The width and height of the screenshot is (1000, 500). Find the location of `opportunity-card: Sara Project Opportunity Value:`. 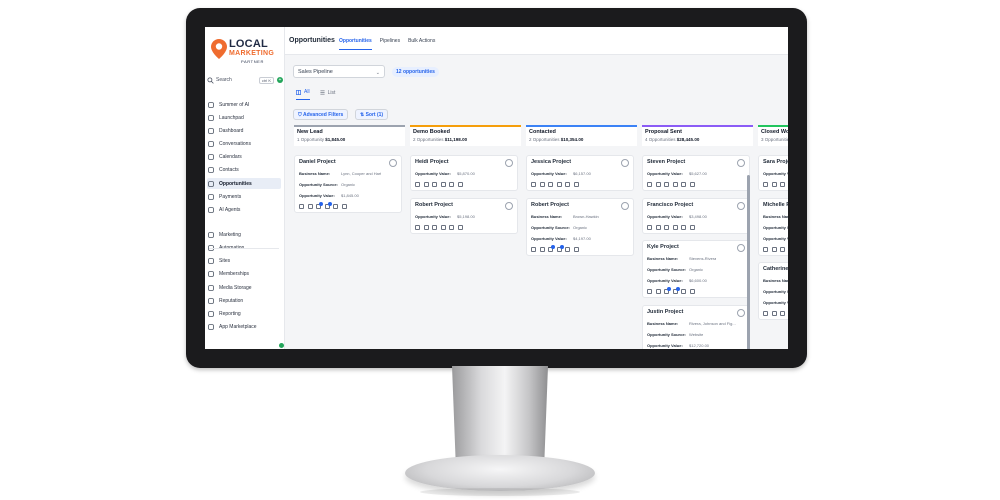

opportunity-card: Sara Project Opportunity Value: is located at coordinates (773, 173).